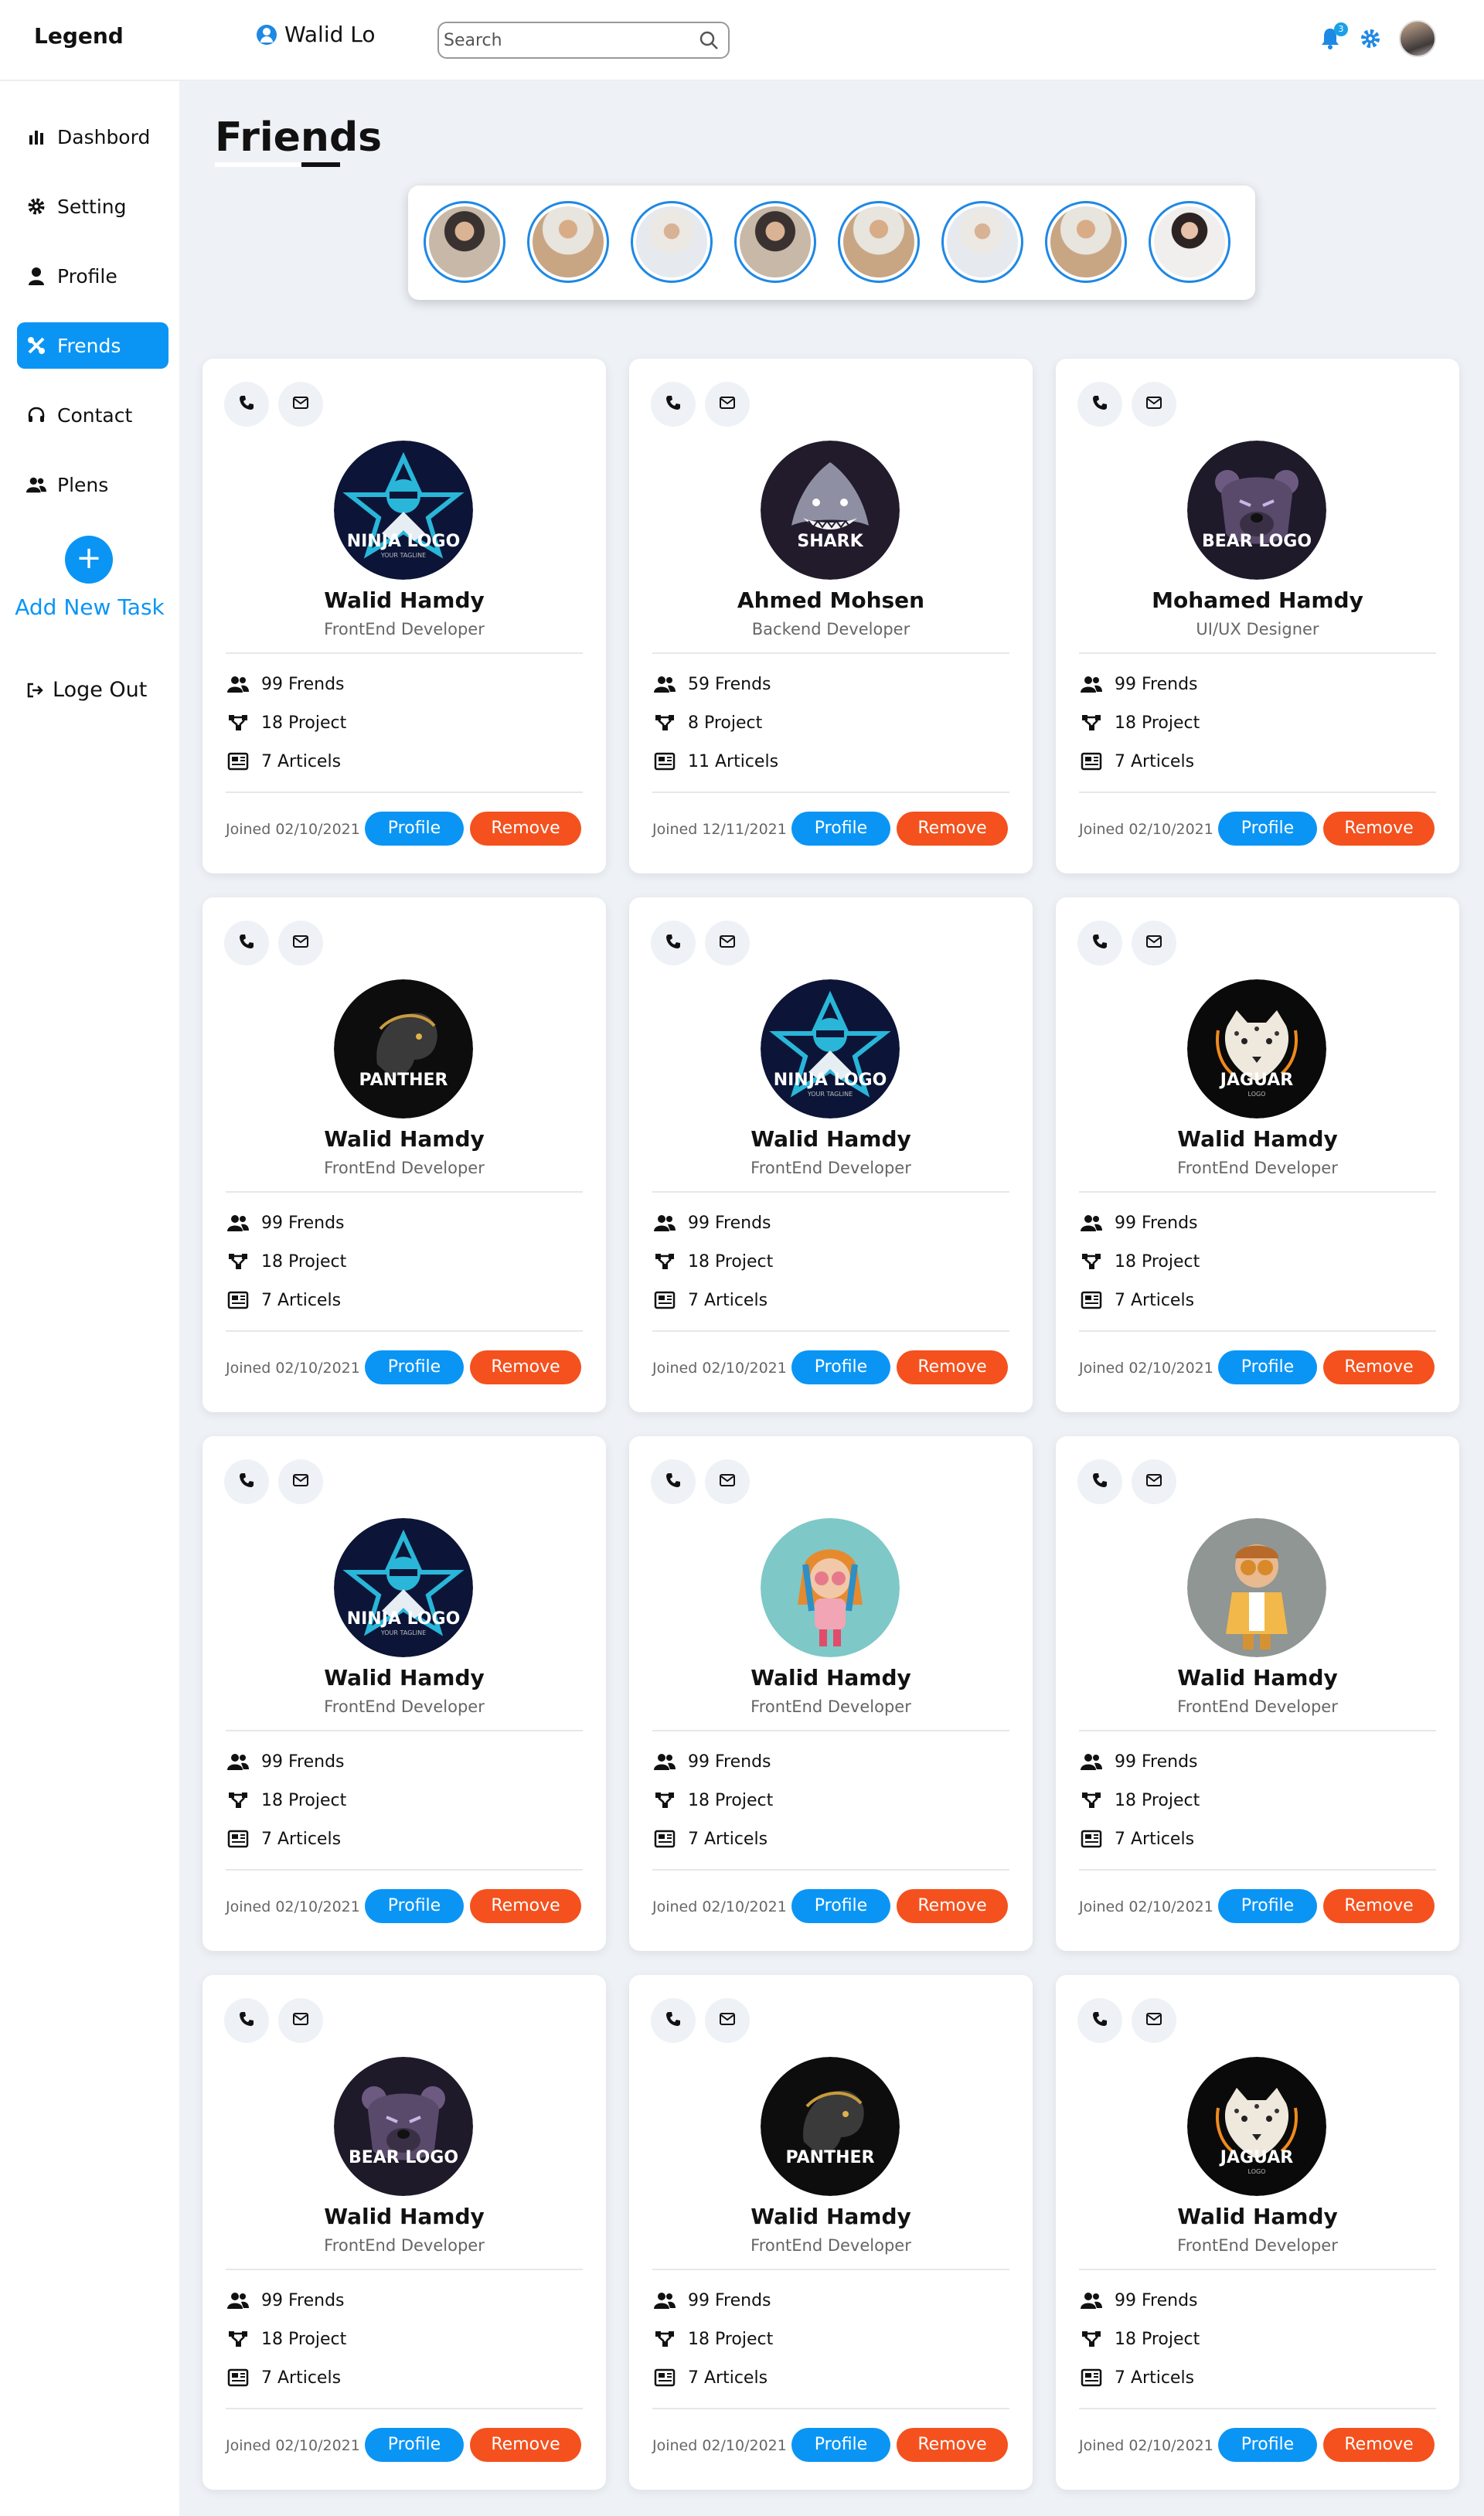 This screenshot has height=2516, width=1484. I want to click on sidebar-item-setting: Setting, so click(92, 206).